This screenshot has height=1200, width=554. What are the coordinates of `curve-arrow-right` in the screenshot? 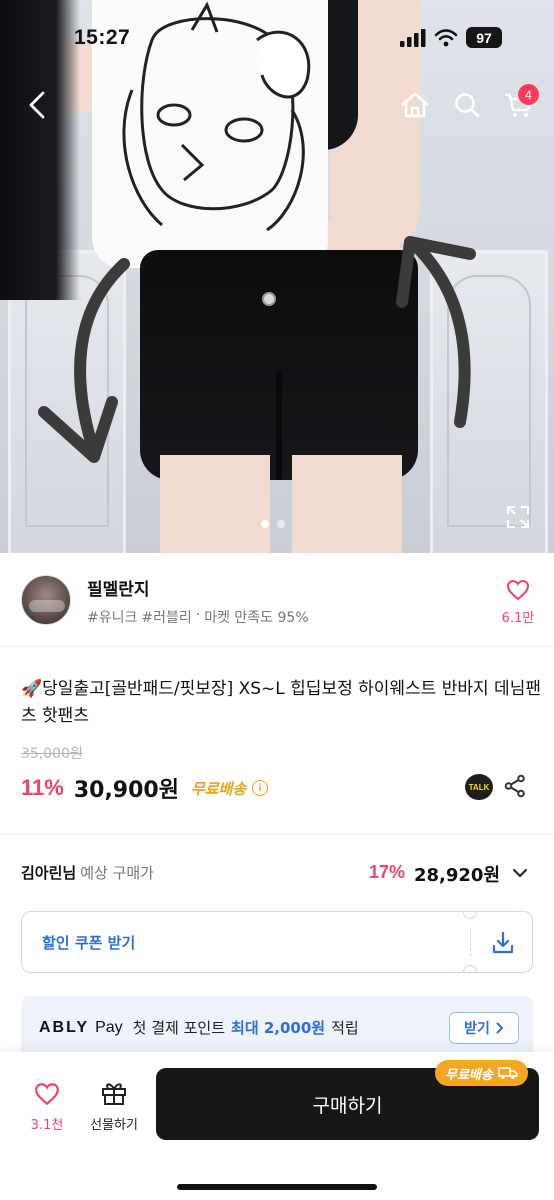 It's located at (436, 332).